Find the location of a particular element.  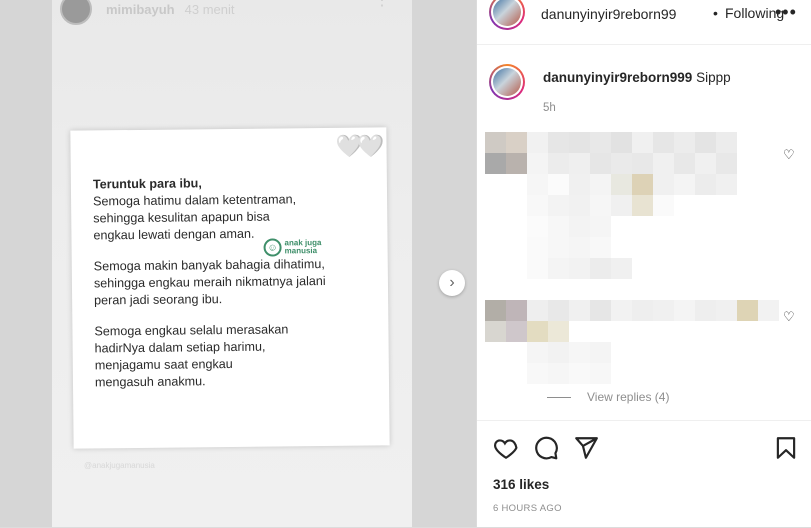

post-timestamp: 6 HOURS AGO is located at coordinates (527, 508).